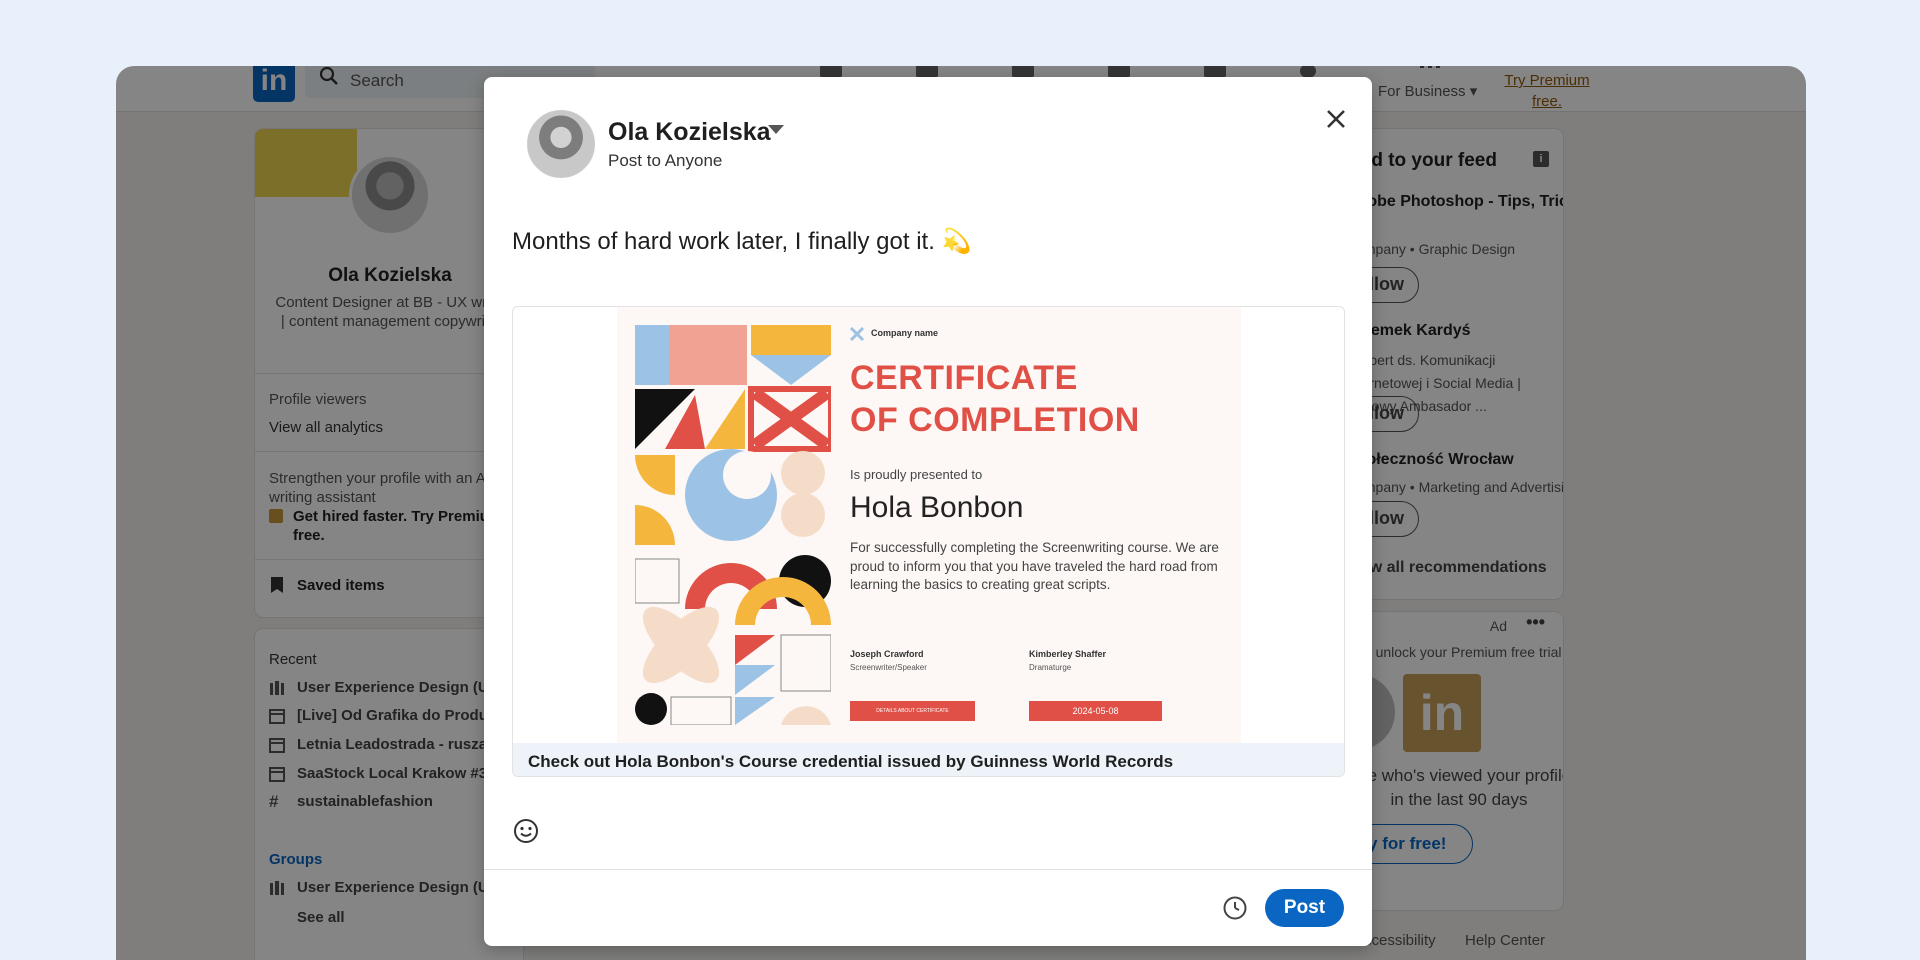  What do you see at coordinates (916, 474) in the screenshot?
I see `presented-text: Is proudly presented to` at bounding box center [916, 474].